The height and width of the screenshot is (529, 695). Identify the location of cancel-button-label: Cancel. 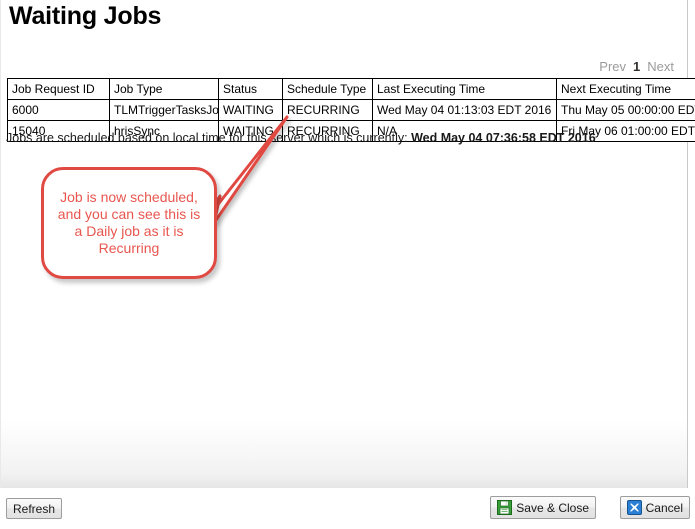
(664, 507).